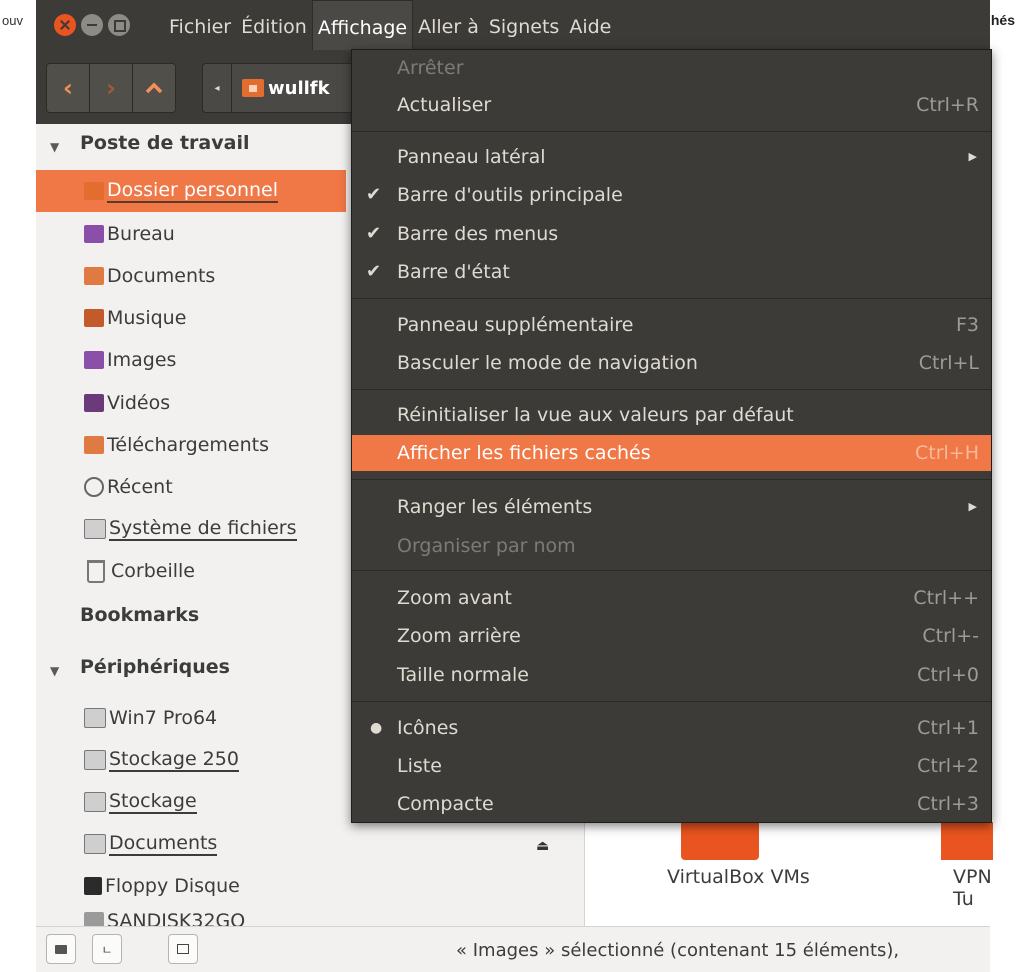  Describe the element at coordinates (217, 88) in the screenshot. I see `path-scroll-left-button: ◂` at that location.